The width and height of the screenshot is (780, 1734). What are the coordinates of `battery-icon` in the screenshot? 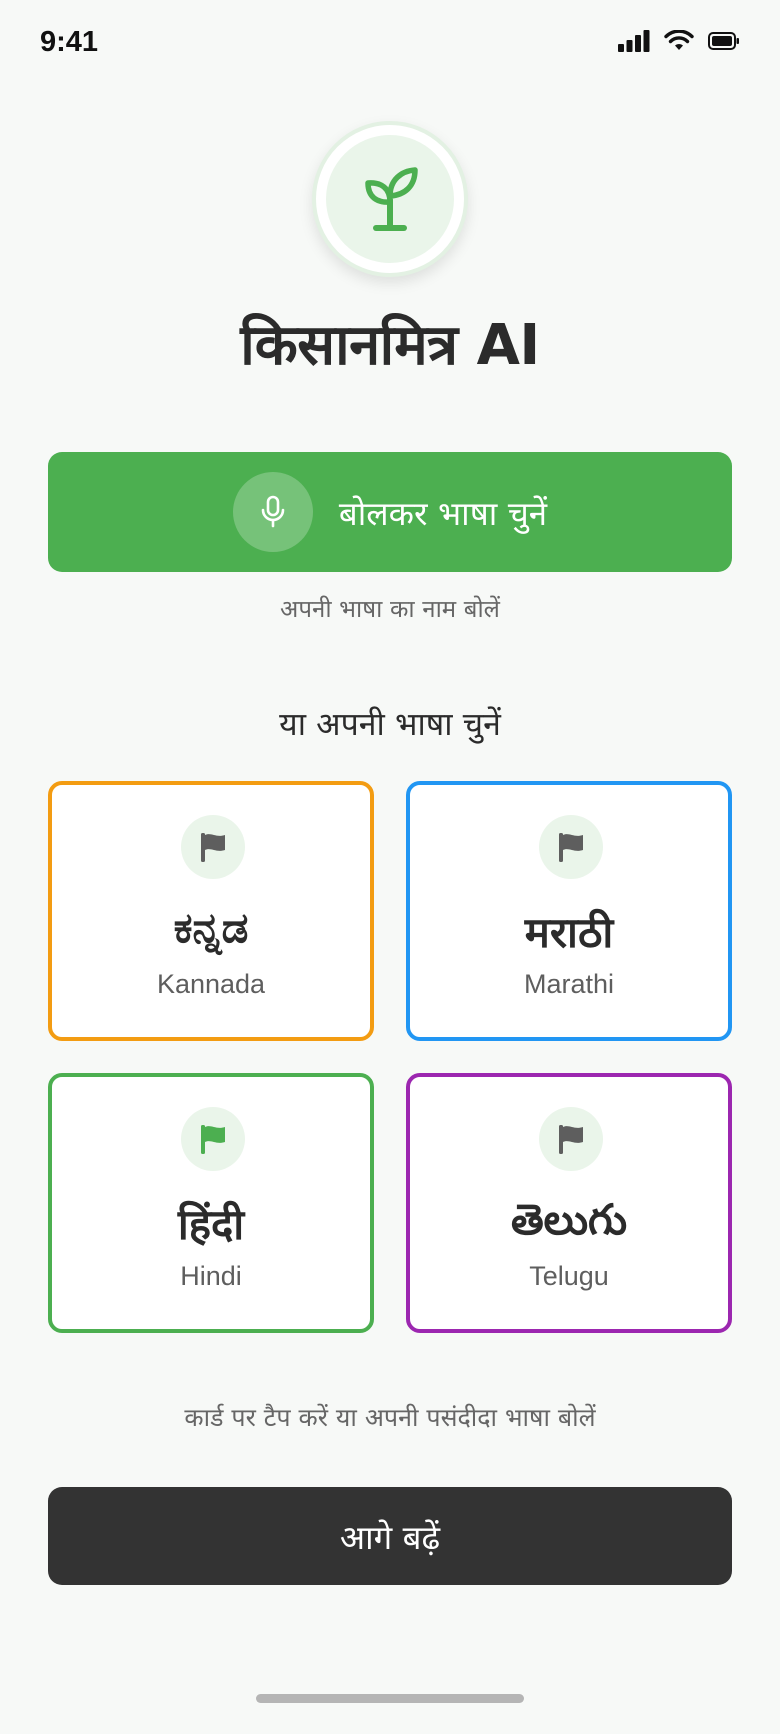 It's located at (723, 41).